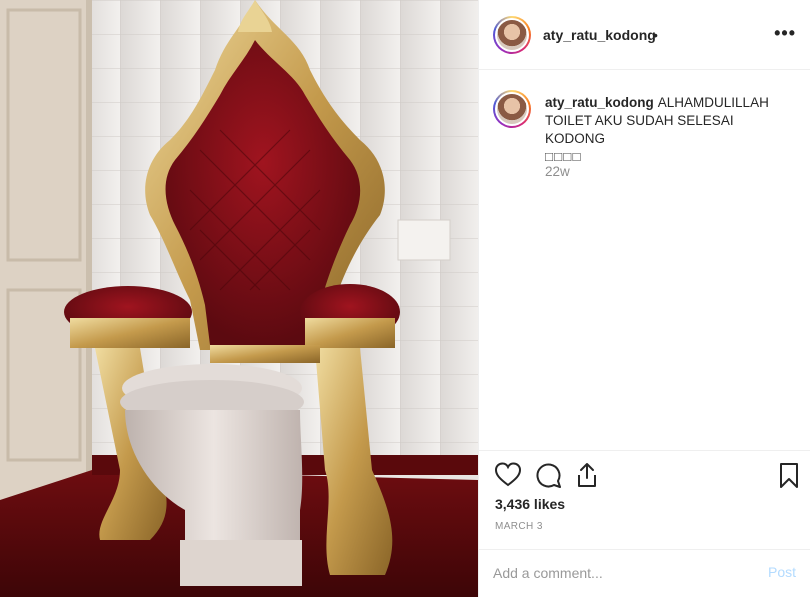  I want to click on more-options-icon: •••, so click(785, 33).